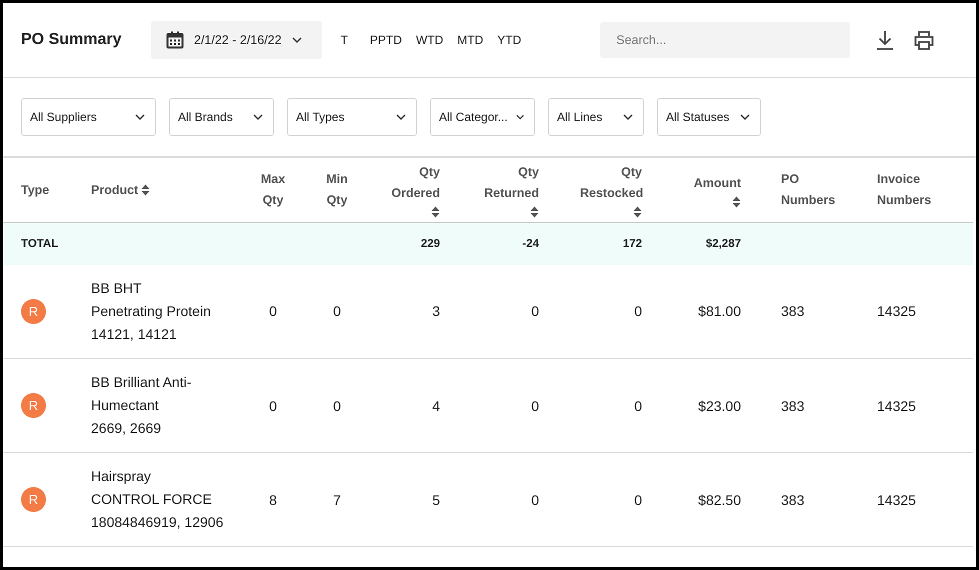 This screenshot has width=979, height=570. I want to click on period-tab: YTD, so click(509, 40).